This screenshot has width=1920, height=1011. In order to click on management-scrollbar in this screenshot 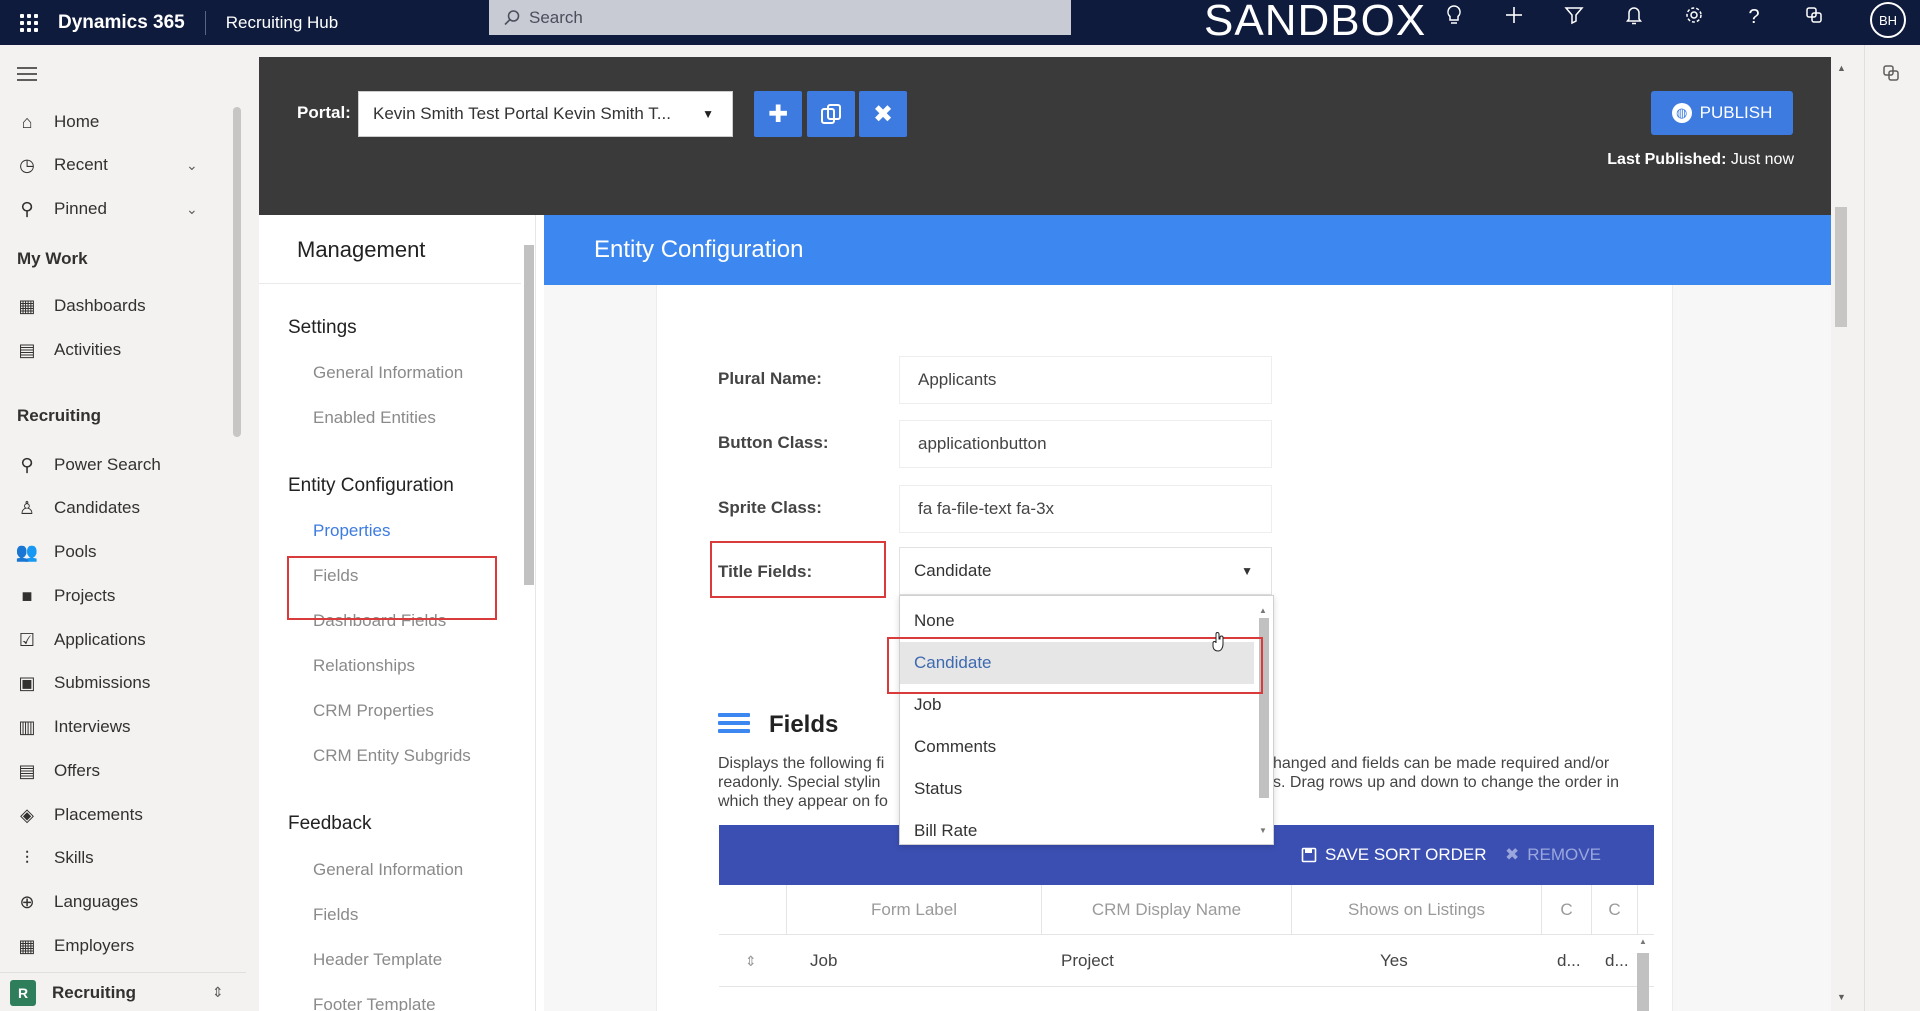, I will do `click(529, 415)`.